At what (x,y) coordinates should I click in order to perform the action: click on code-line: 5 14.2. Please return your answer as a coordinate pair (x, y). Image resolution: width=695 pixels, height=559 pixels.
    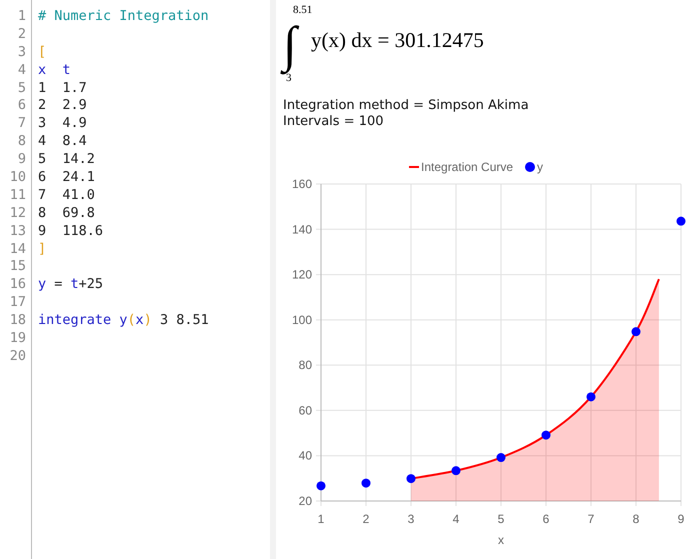
    Looking at the image, I should click on (67, 160).